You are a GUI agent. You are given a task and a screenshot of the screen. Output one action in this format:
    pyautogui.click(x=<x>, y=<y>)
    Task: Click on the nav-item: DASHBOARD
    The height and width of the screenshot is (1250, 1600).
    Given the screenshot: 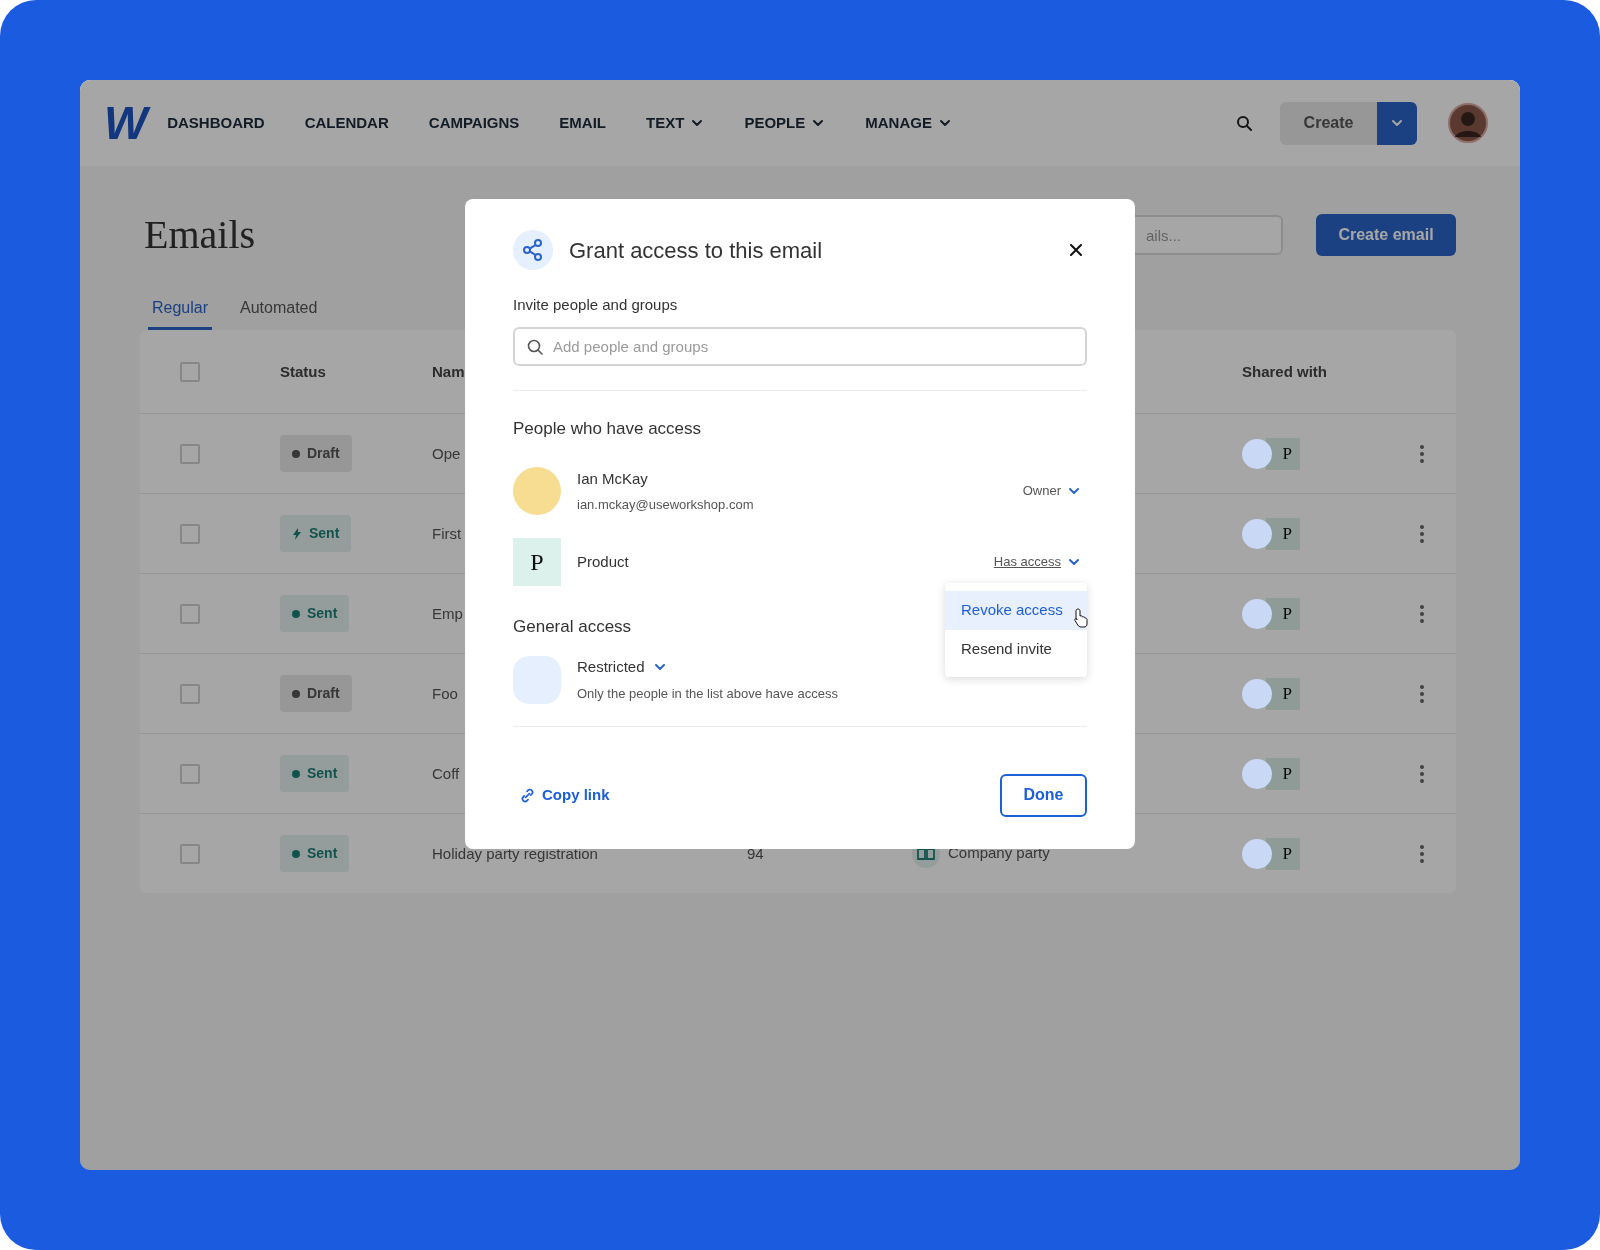 What is the action you would take?
    pyautogui.click(x=216, y=123)
    